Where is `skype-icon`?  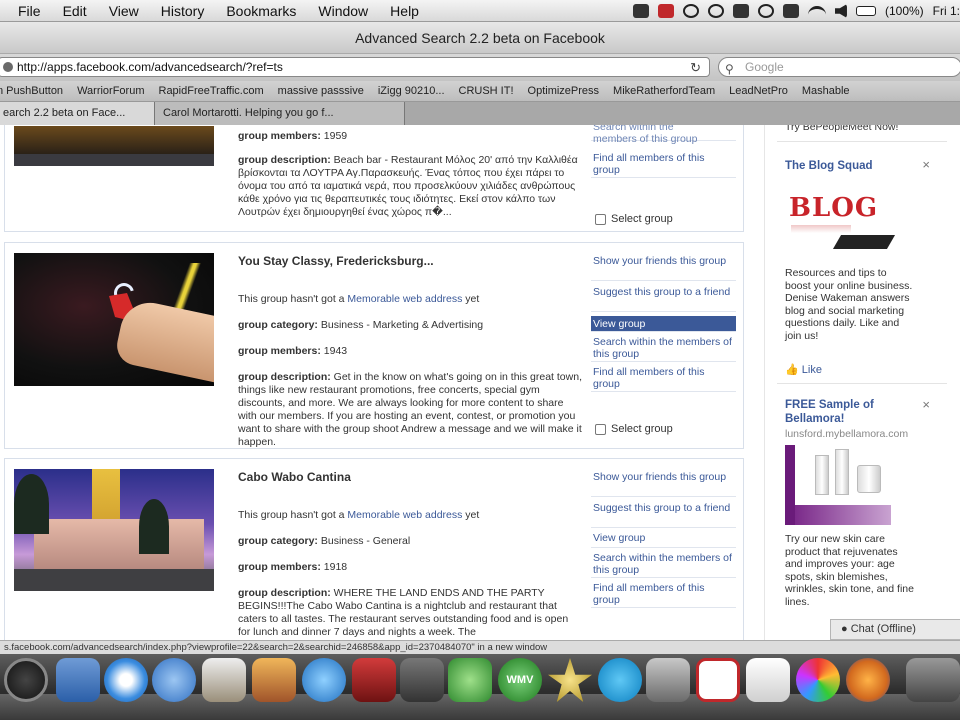 skype-icon is located at coordinates (620, 680).